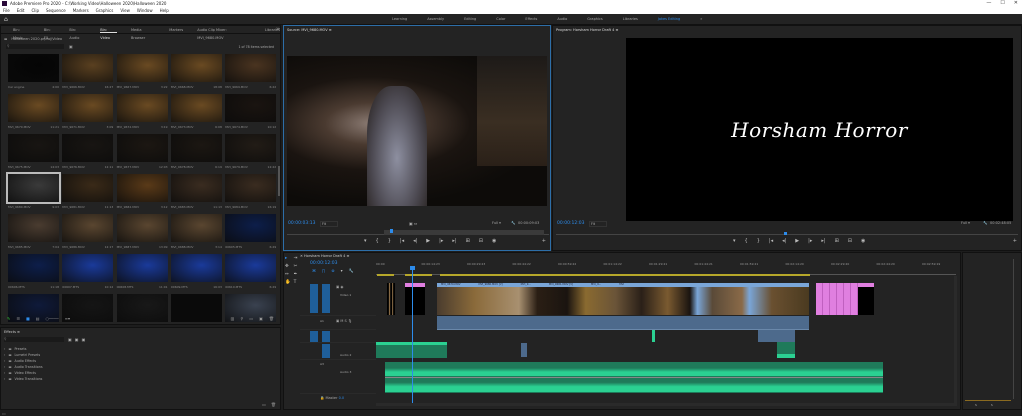  What do you see at coordinates (77, 33) in the screenshot?
I see `project-tab: Bin: Audio` at bounding box center [77, 33].